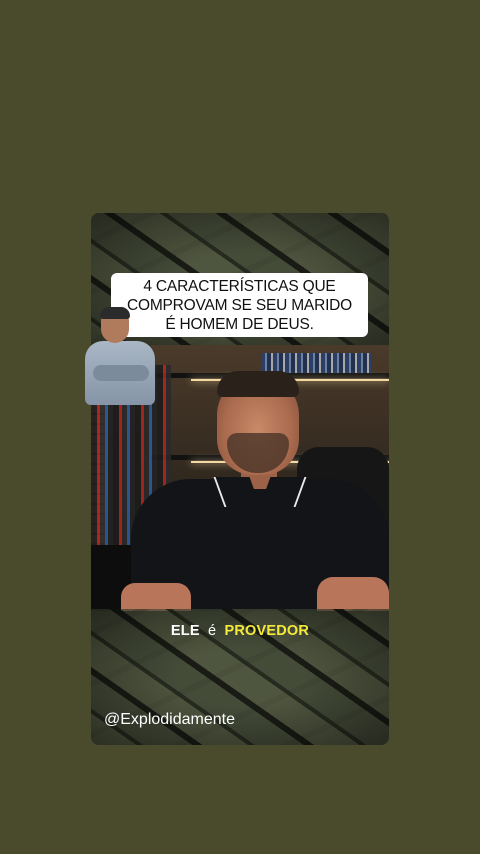  Describe the element at coordinates (121, 356) in the screenshot. I see `person-sticker` at that location.